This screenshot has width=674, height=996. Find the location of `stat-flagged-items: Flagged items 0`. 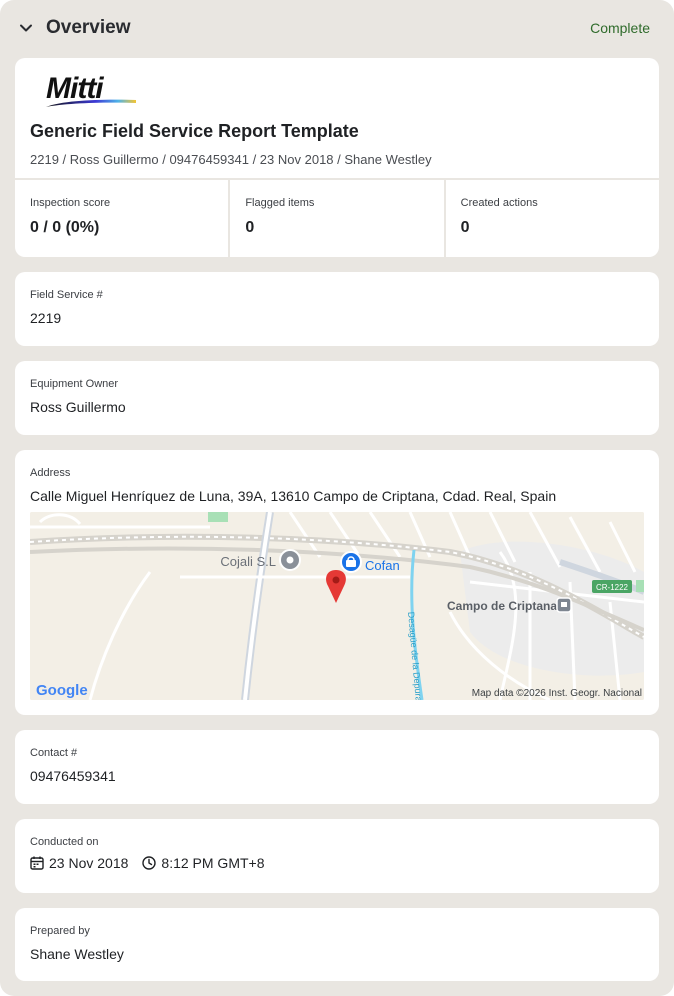

stat-flagged-items: Flagged items 0 is located at coordinates (335, 218).